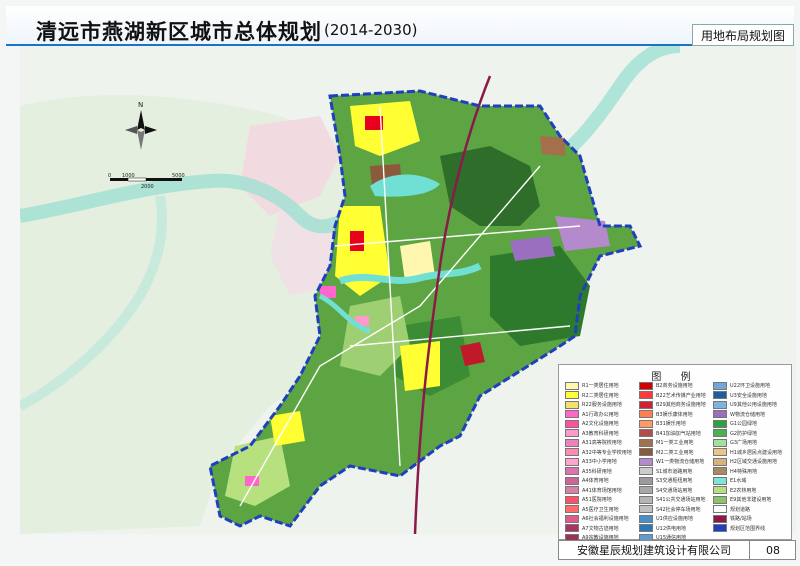 Image resolution: width=800 pixels, height=566 pixels. I want to click on legend-label: E1水域, so click(738, 481).